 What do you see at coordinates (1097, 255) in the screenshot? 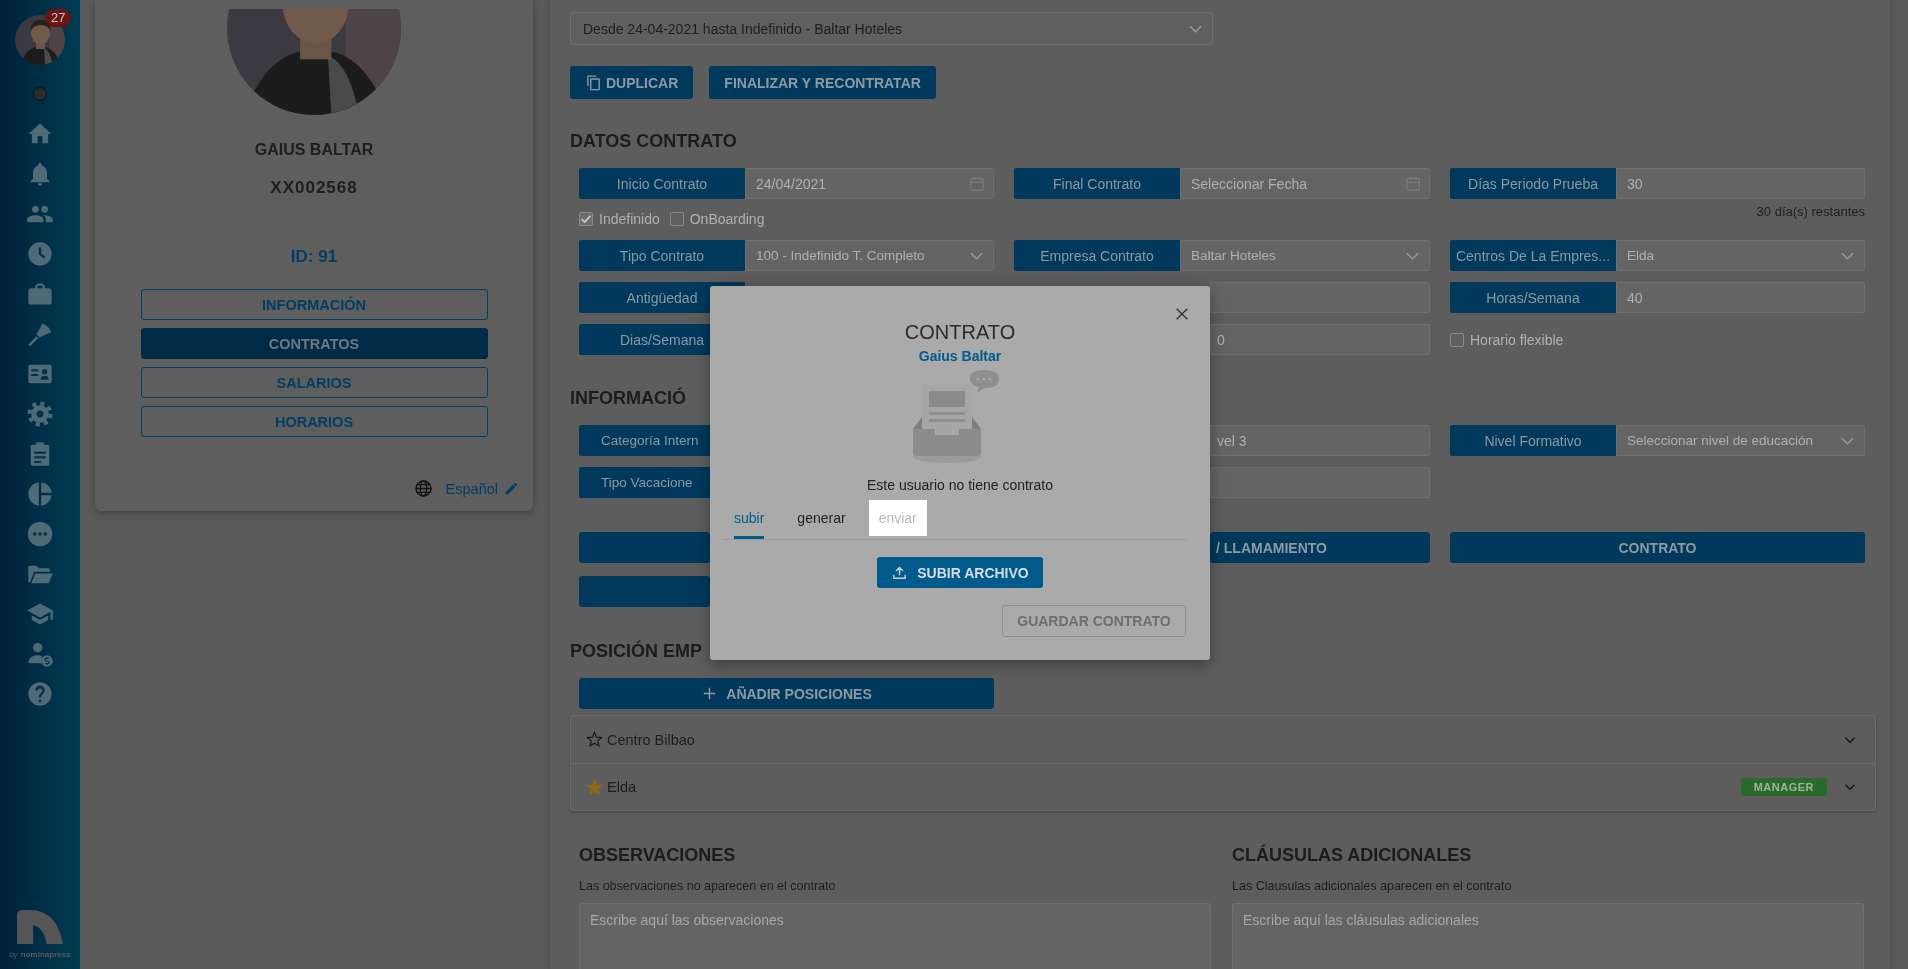
I see `field-label: Empresa Contrato` at bounding box center [1097, 255].